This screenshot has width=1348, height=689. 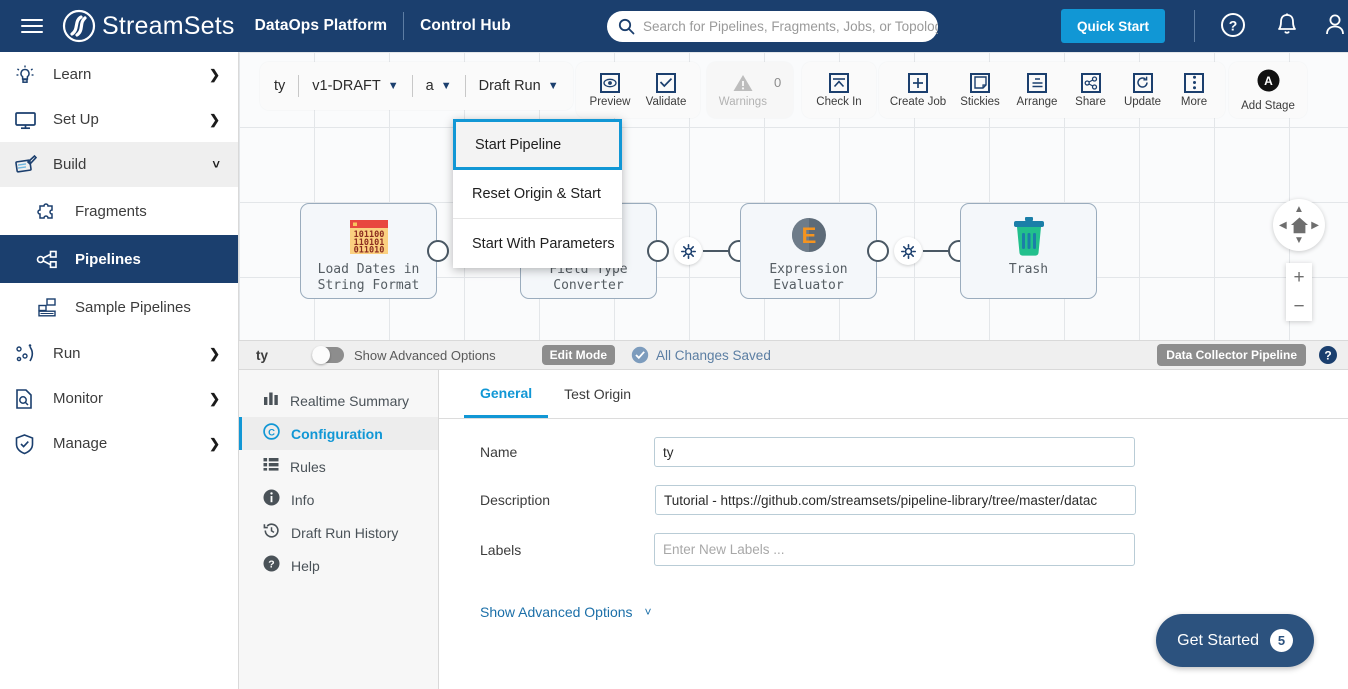 I want to click on pan-right-icon: ▶, so click(x=1315, y=225).